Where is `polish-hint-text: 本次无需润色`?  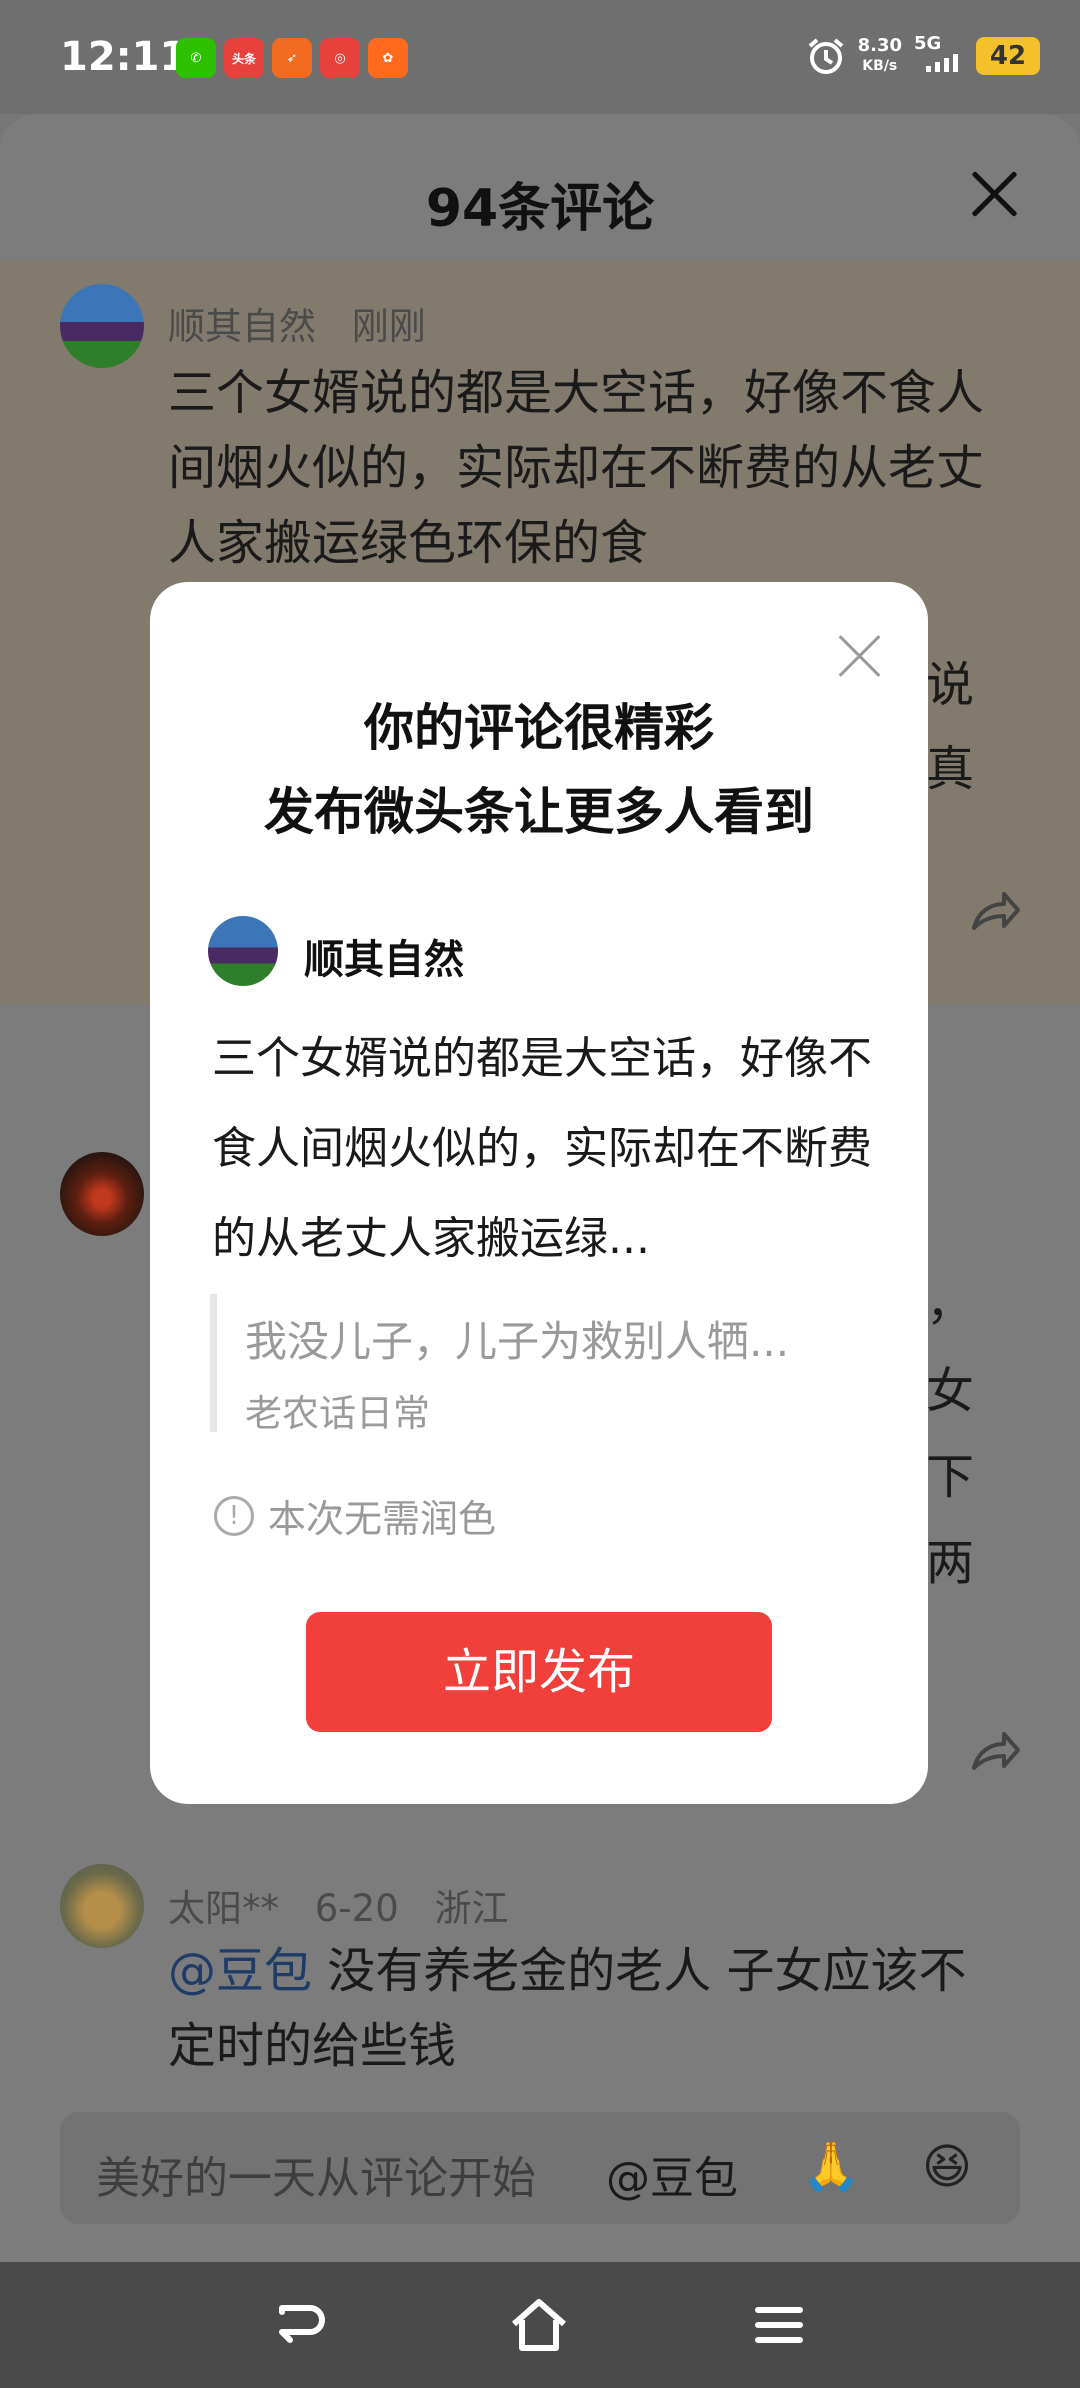 polish-hint-text: 本次无需润色 is located at coordinates (382, 1519).